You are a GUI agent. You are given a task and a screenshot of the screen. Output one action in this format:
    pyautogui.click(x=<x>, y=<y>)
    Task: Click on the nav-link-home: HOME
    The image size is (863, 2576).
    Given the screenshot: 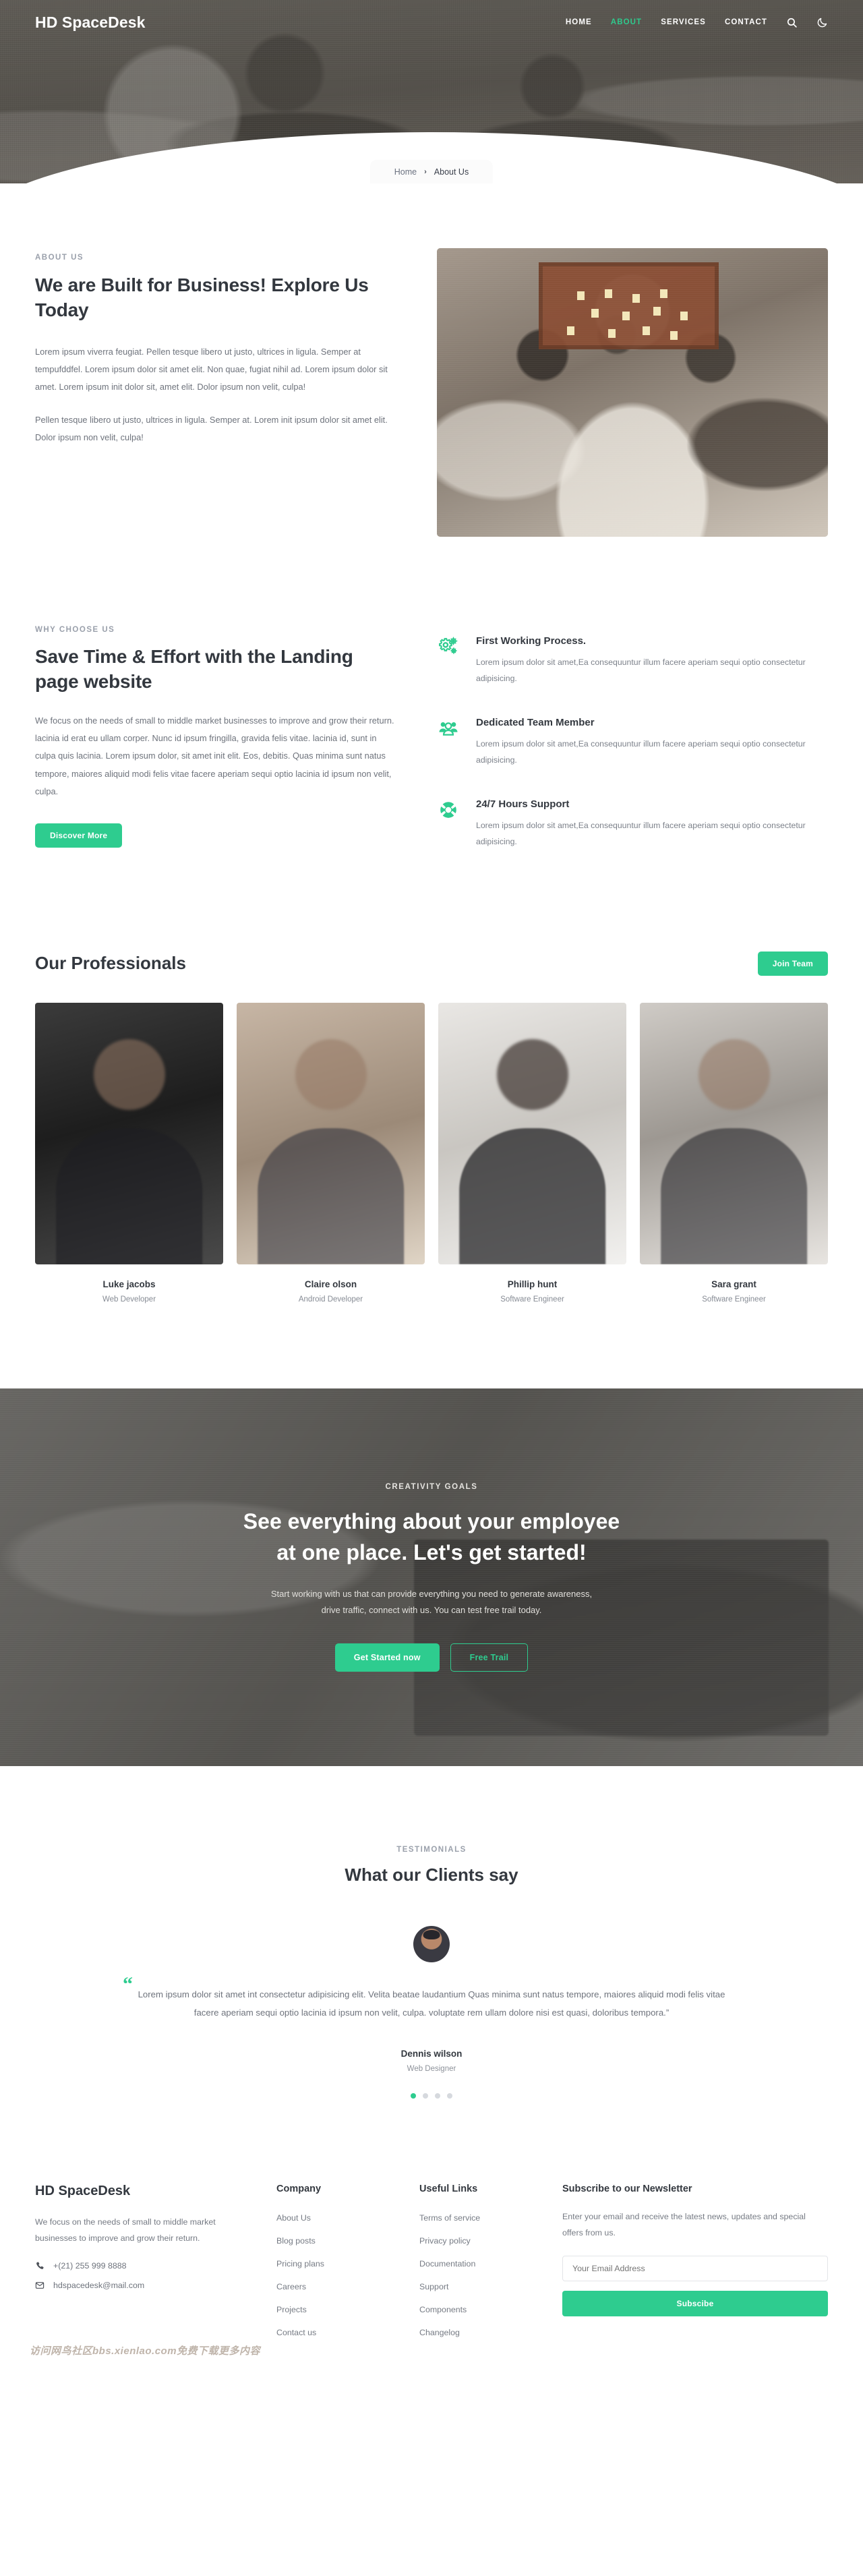 What is the action you would take?
    pyautogui.click(x=579, y=22)
    